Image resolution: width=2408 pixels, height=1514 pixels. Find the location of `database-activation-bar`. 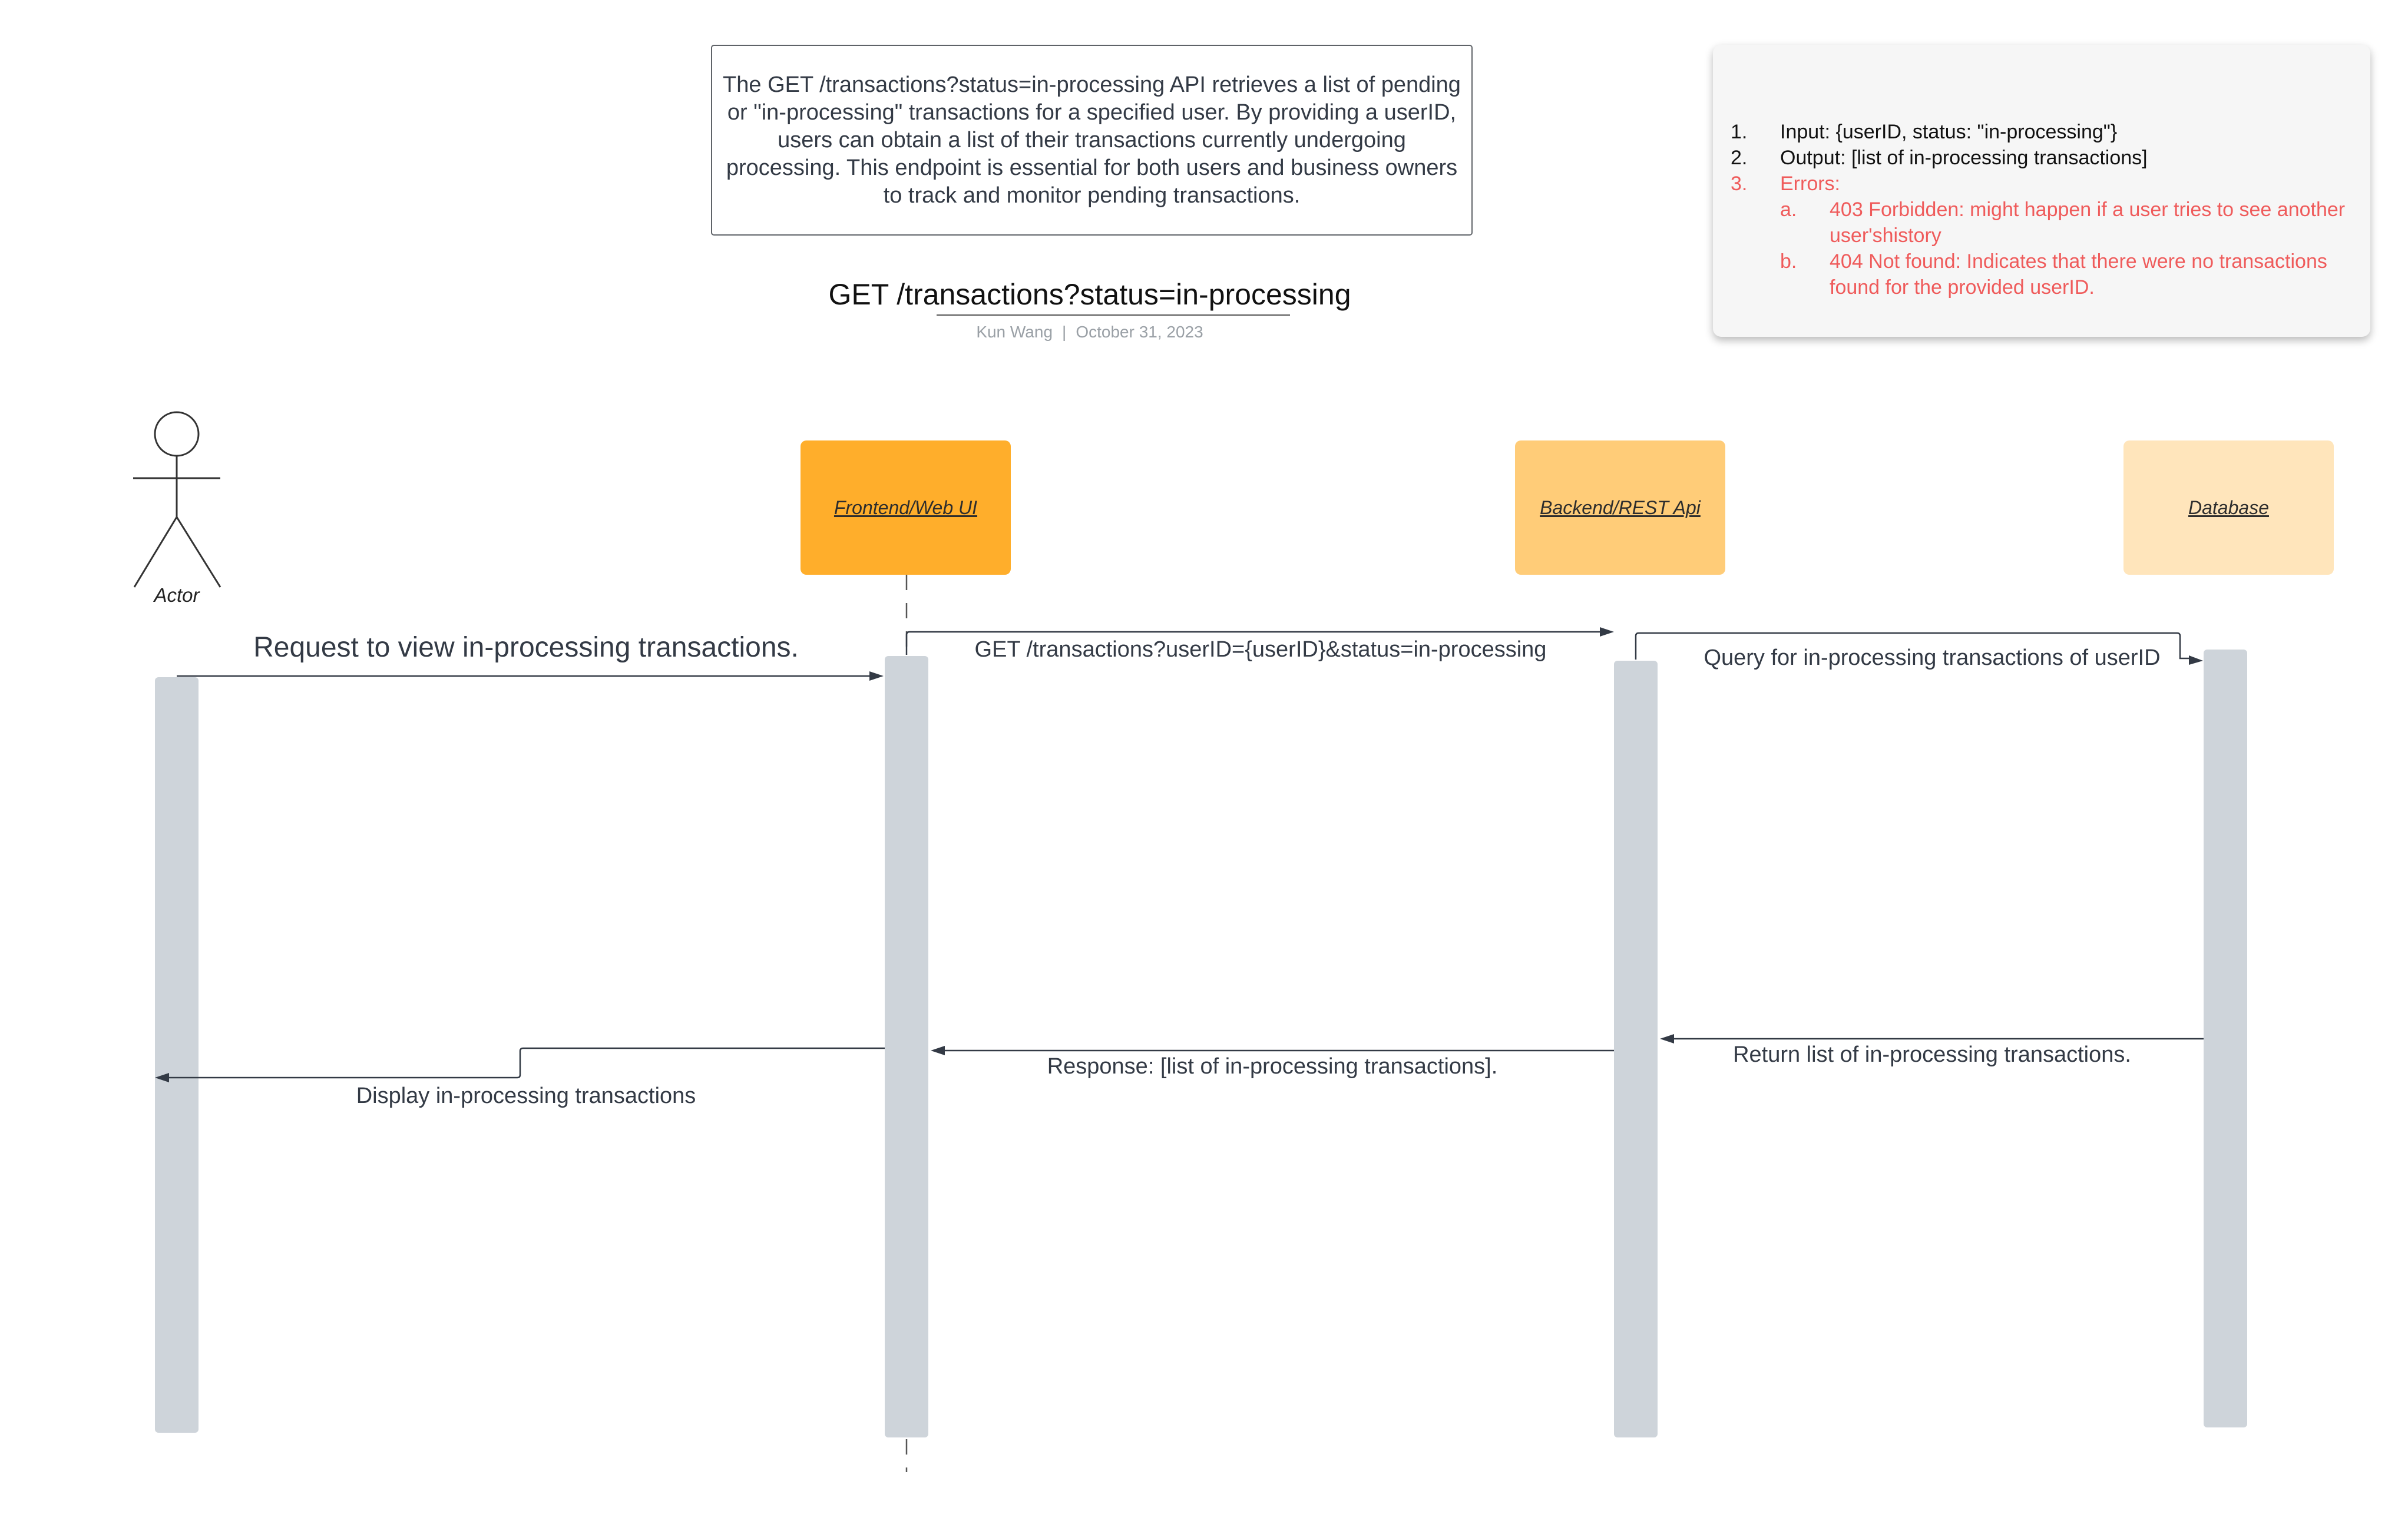

database-activation-bar is located at coordinates (2225, 1038).